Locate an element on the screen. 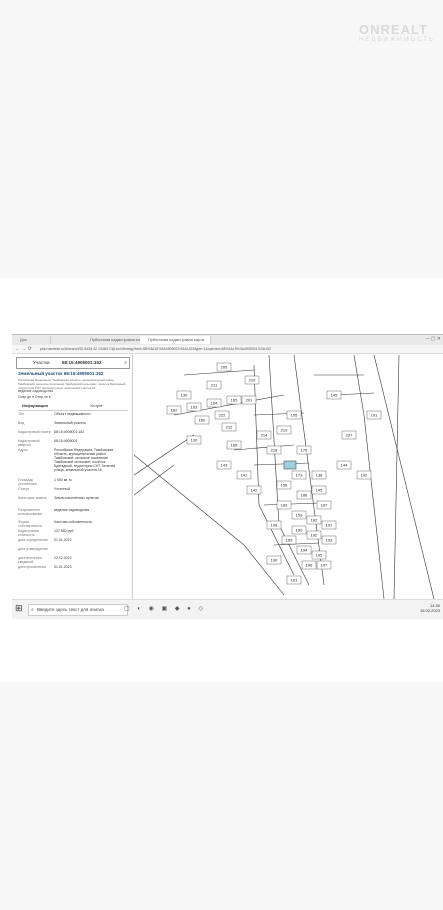 Image resolution: width=443 pixels, height=910 pixels. tab-services: Услуги is located at coordinates (96, 406).